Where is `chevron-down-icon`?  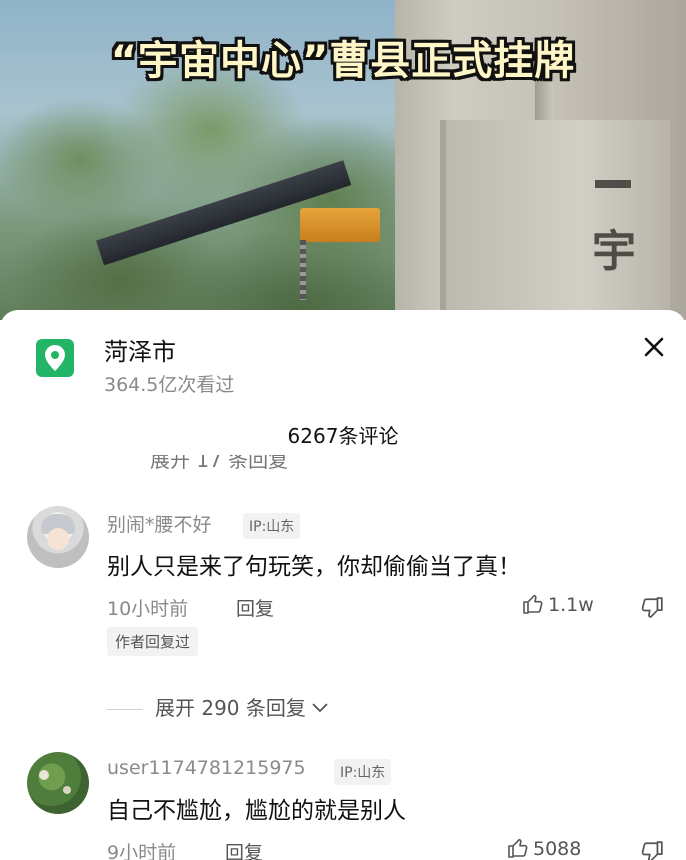 chevron-down-icon is located at coordinates (320, 706).